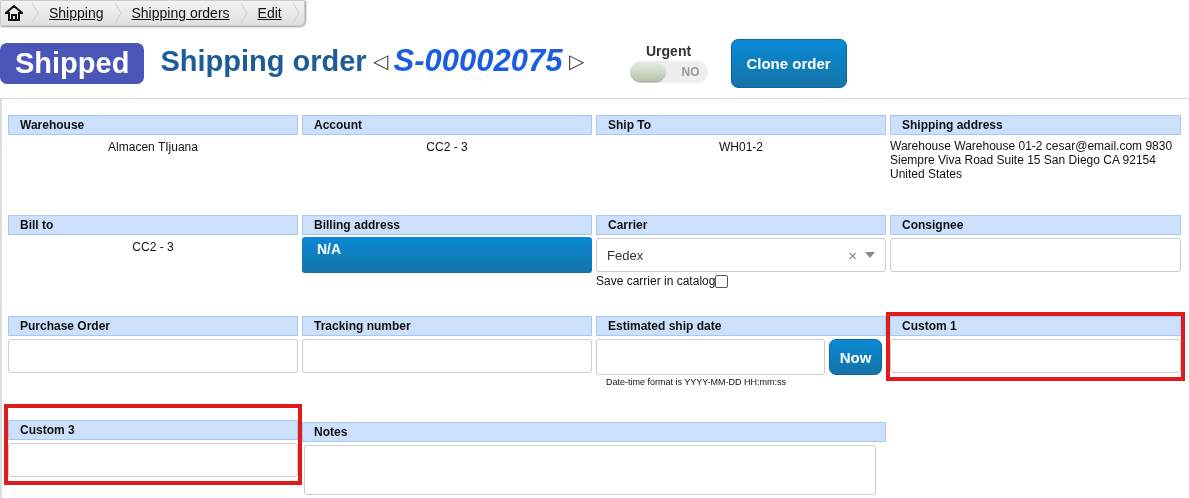 The width and height of the screenshot is (1189, 498). I want to click on next-button: ▷, so click(576, 61).